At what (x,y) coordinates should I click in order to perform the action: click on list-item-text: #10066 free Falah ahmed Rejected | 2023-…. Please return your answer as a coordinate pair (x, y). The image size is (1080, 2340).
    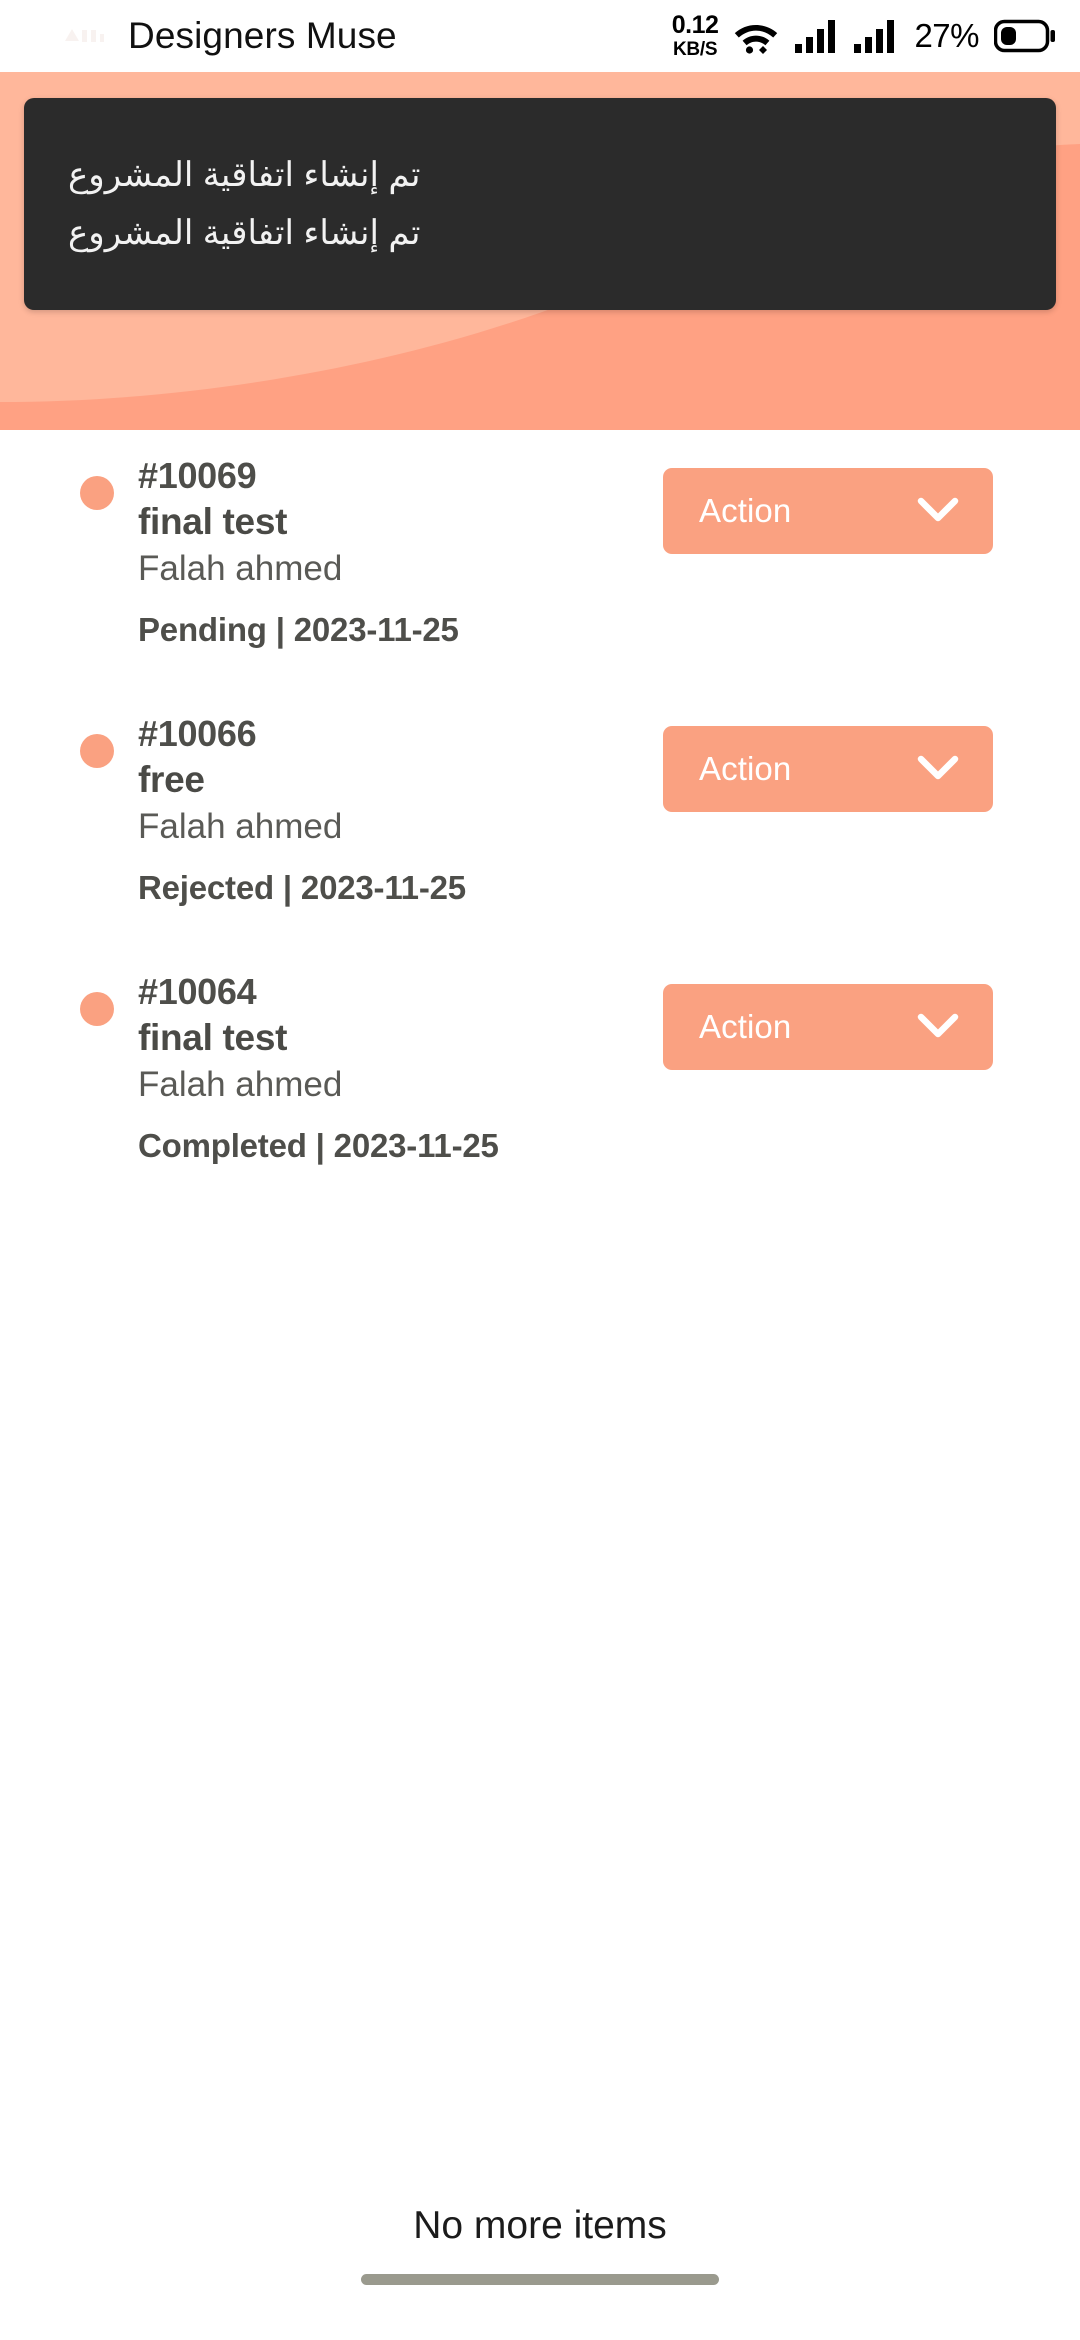
    Looking at the image, I should click on (398, 809).